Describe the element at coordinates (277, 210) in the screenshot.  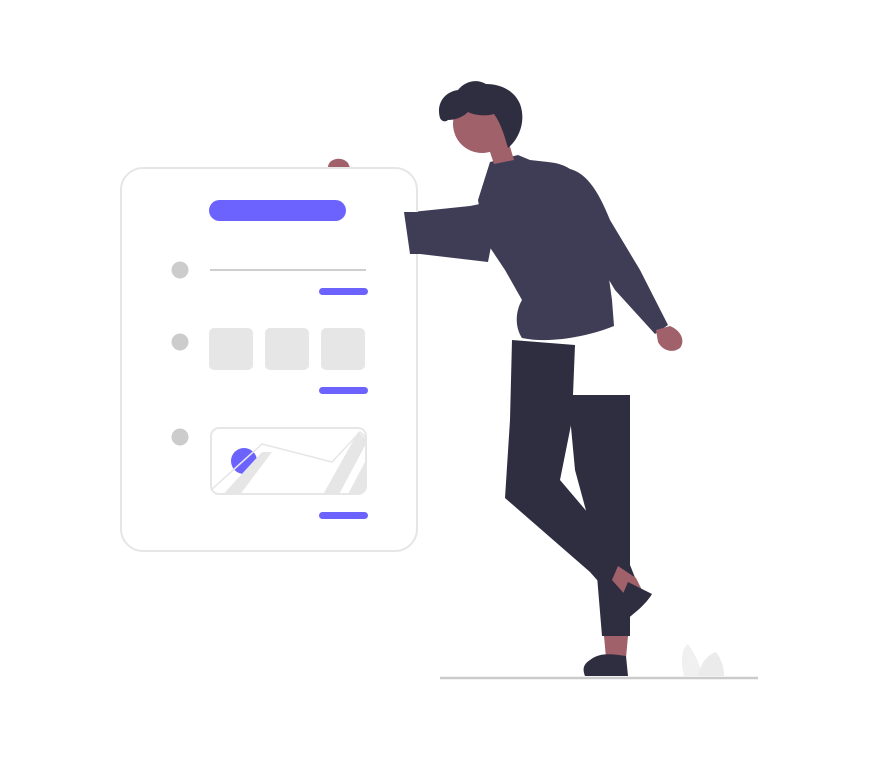
I see `form-title-bar` at that location.